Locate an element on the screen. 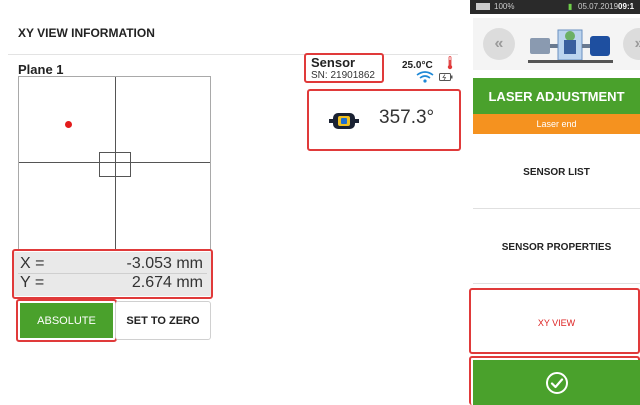  machine-strip: « » is located at coordinates (556, 44).